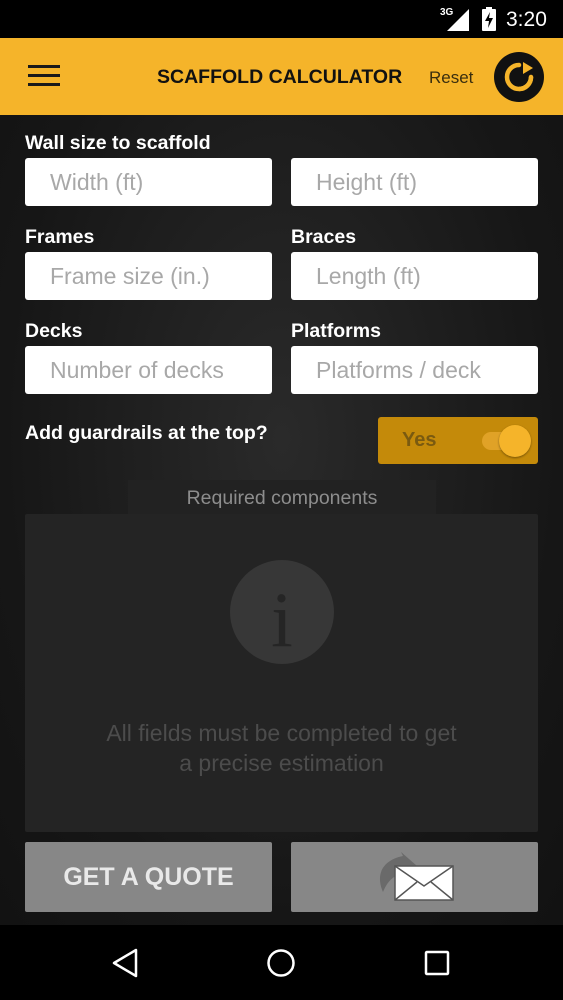  I want to click on back-icon, so click(125, 963).